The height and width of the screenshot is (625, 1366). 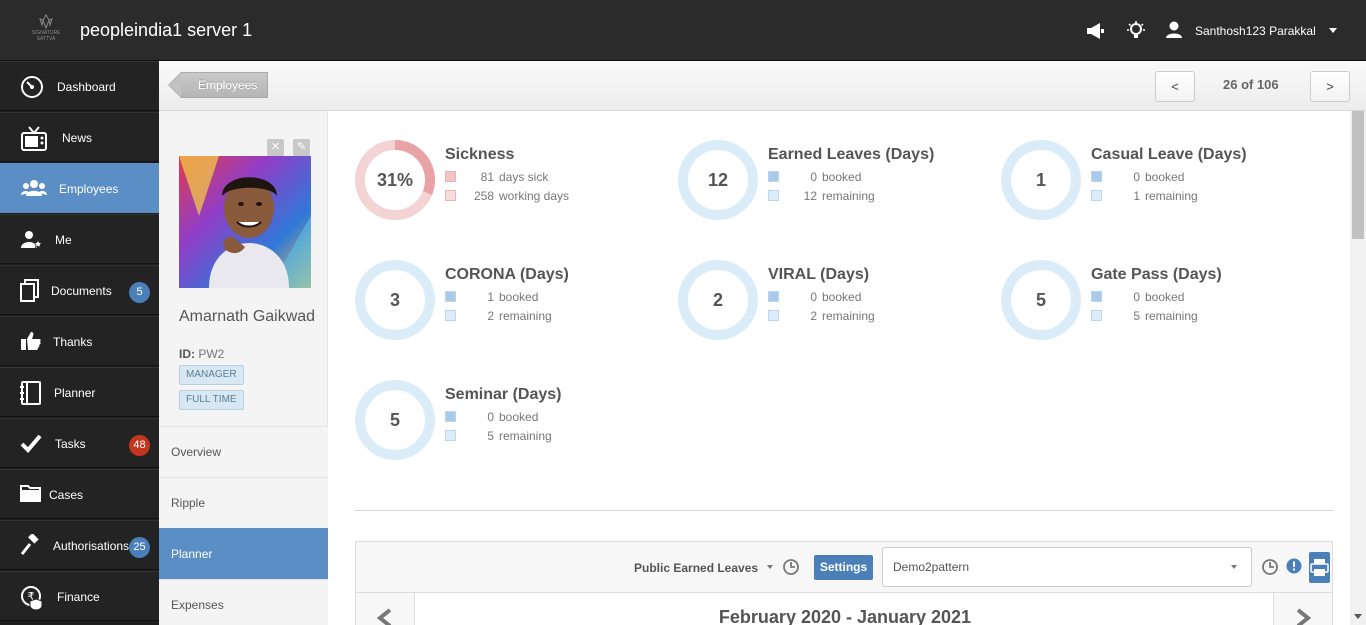 I want to click on authorisations-count-badge: 25, so click(x=139, y=547).